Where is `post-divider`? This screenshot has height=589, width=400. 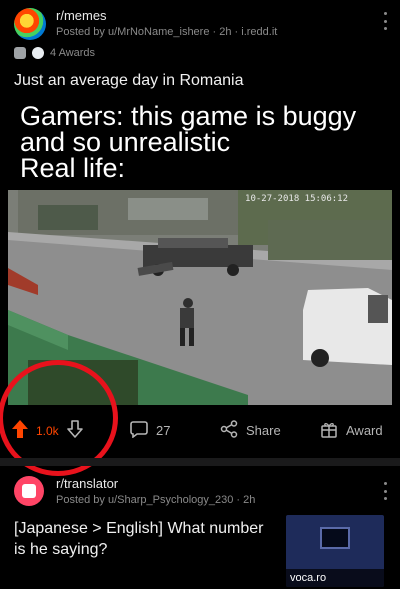
post-divider is located at coordinates (200, 462).